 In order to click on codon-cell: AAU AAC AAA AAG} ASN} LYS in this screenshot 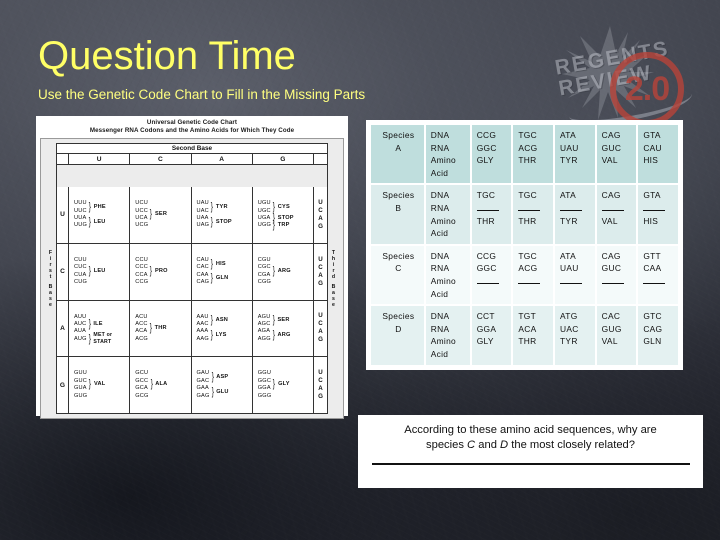, I will do `click(222, 329)`.